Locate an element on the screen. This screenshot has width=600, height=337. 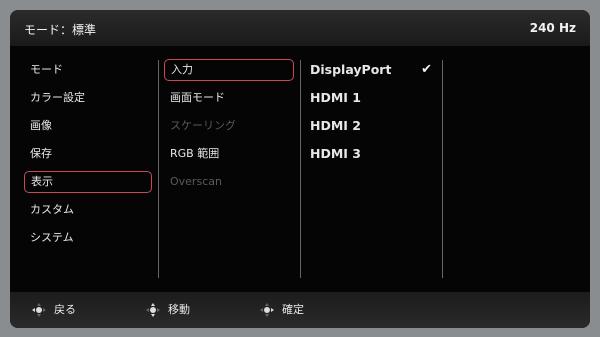
osd-footer: 戻る 移動 確定 is located at coordinates (300, 310).